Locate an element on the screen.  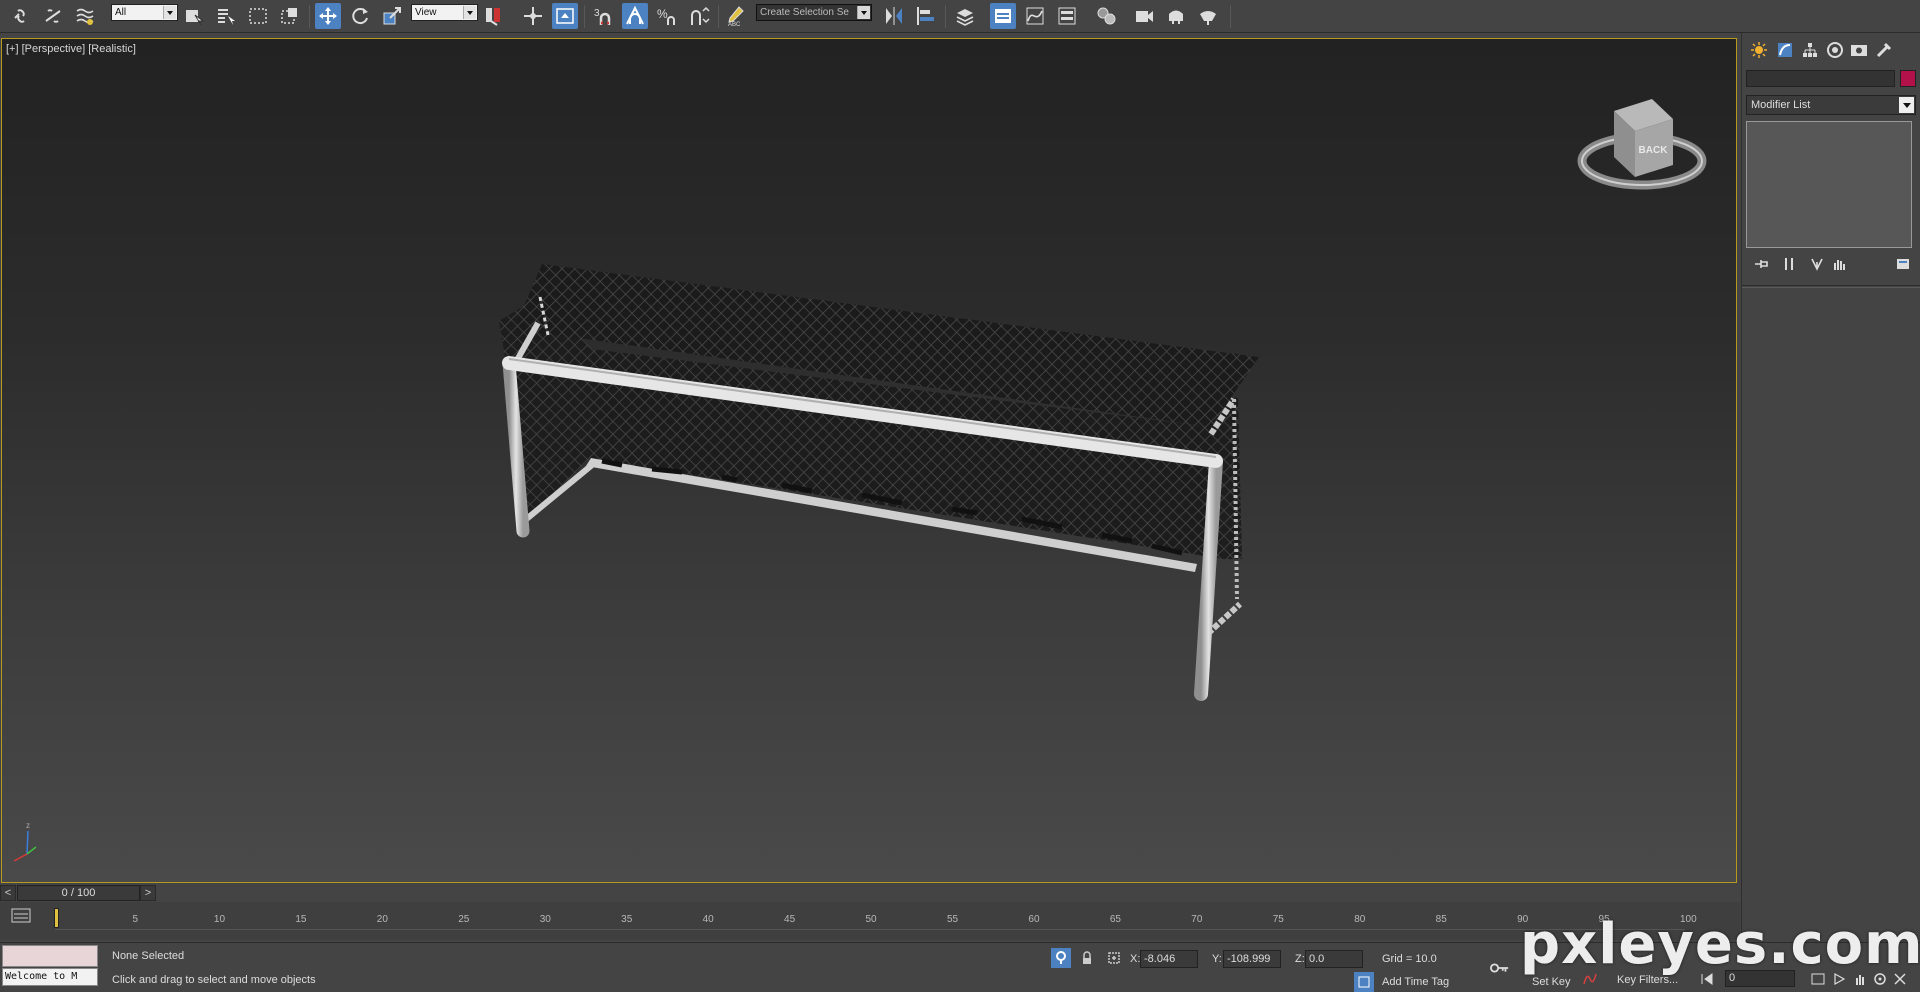
time-slider-thumb: 0 / 100 is located at coordinates (78, 893).